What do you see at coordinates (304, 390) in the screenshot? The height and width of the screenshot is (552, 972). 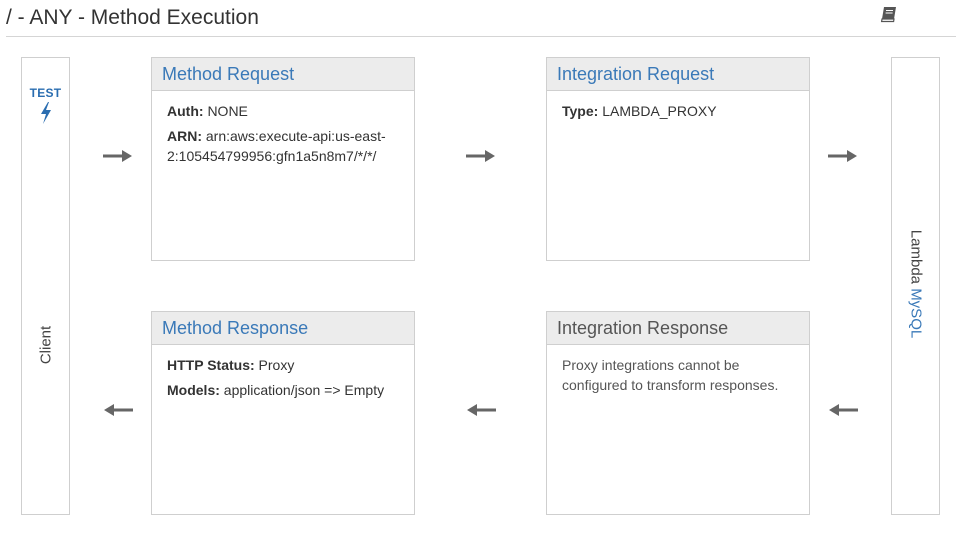 I see `models-value: application/json => Empty` at bounding box center [304, 390].